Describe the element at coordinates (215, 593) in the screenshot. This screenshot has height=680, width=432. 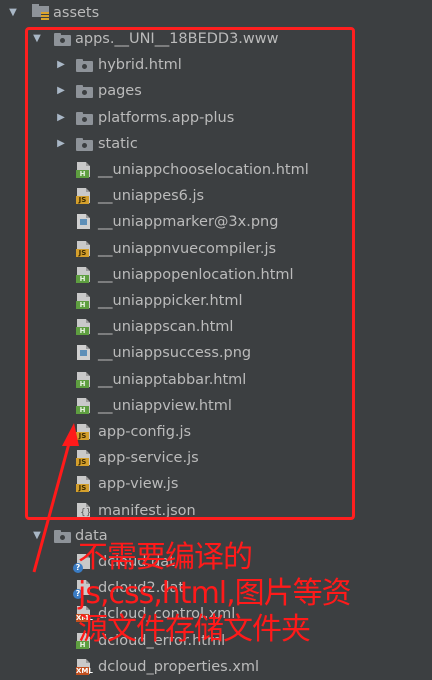
I see `annotation-line-2: js,css,html,图片等资` at that location.